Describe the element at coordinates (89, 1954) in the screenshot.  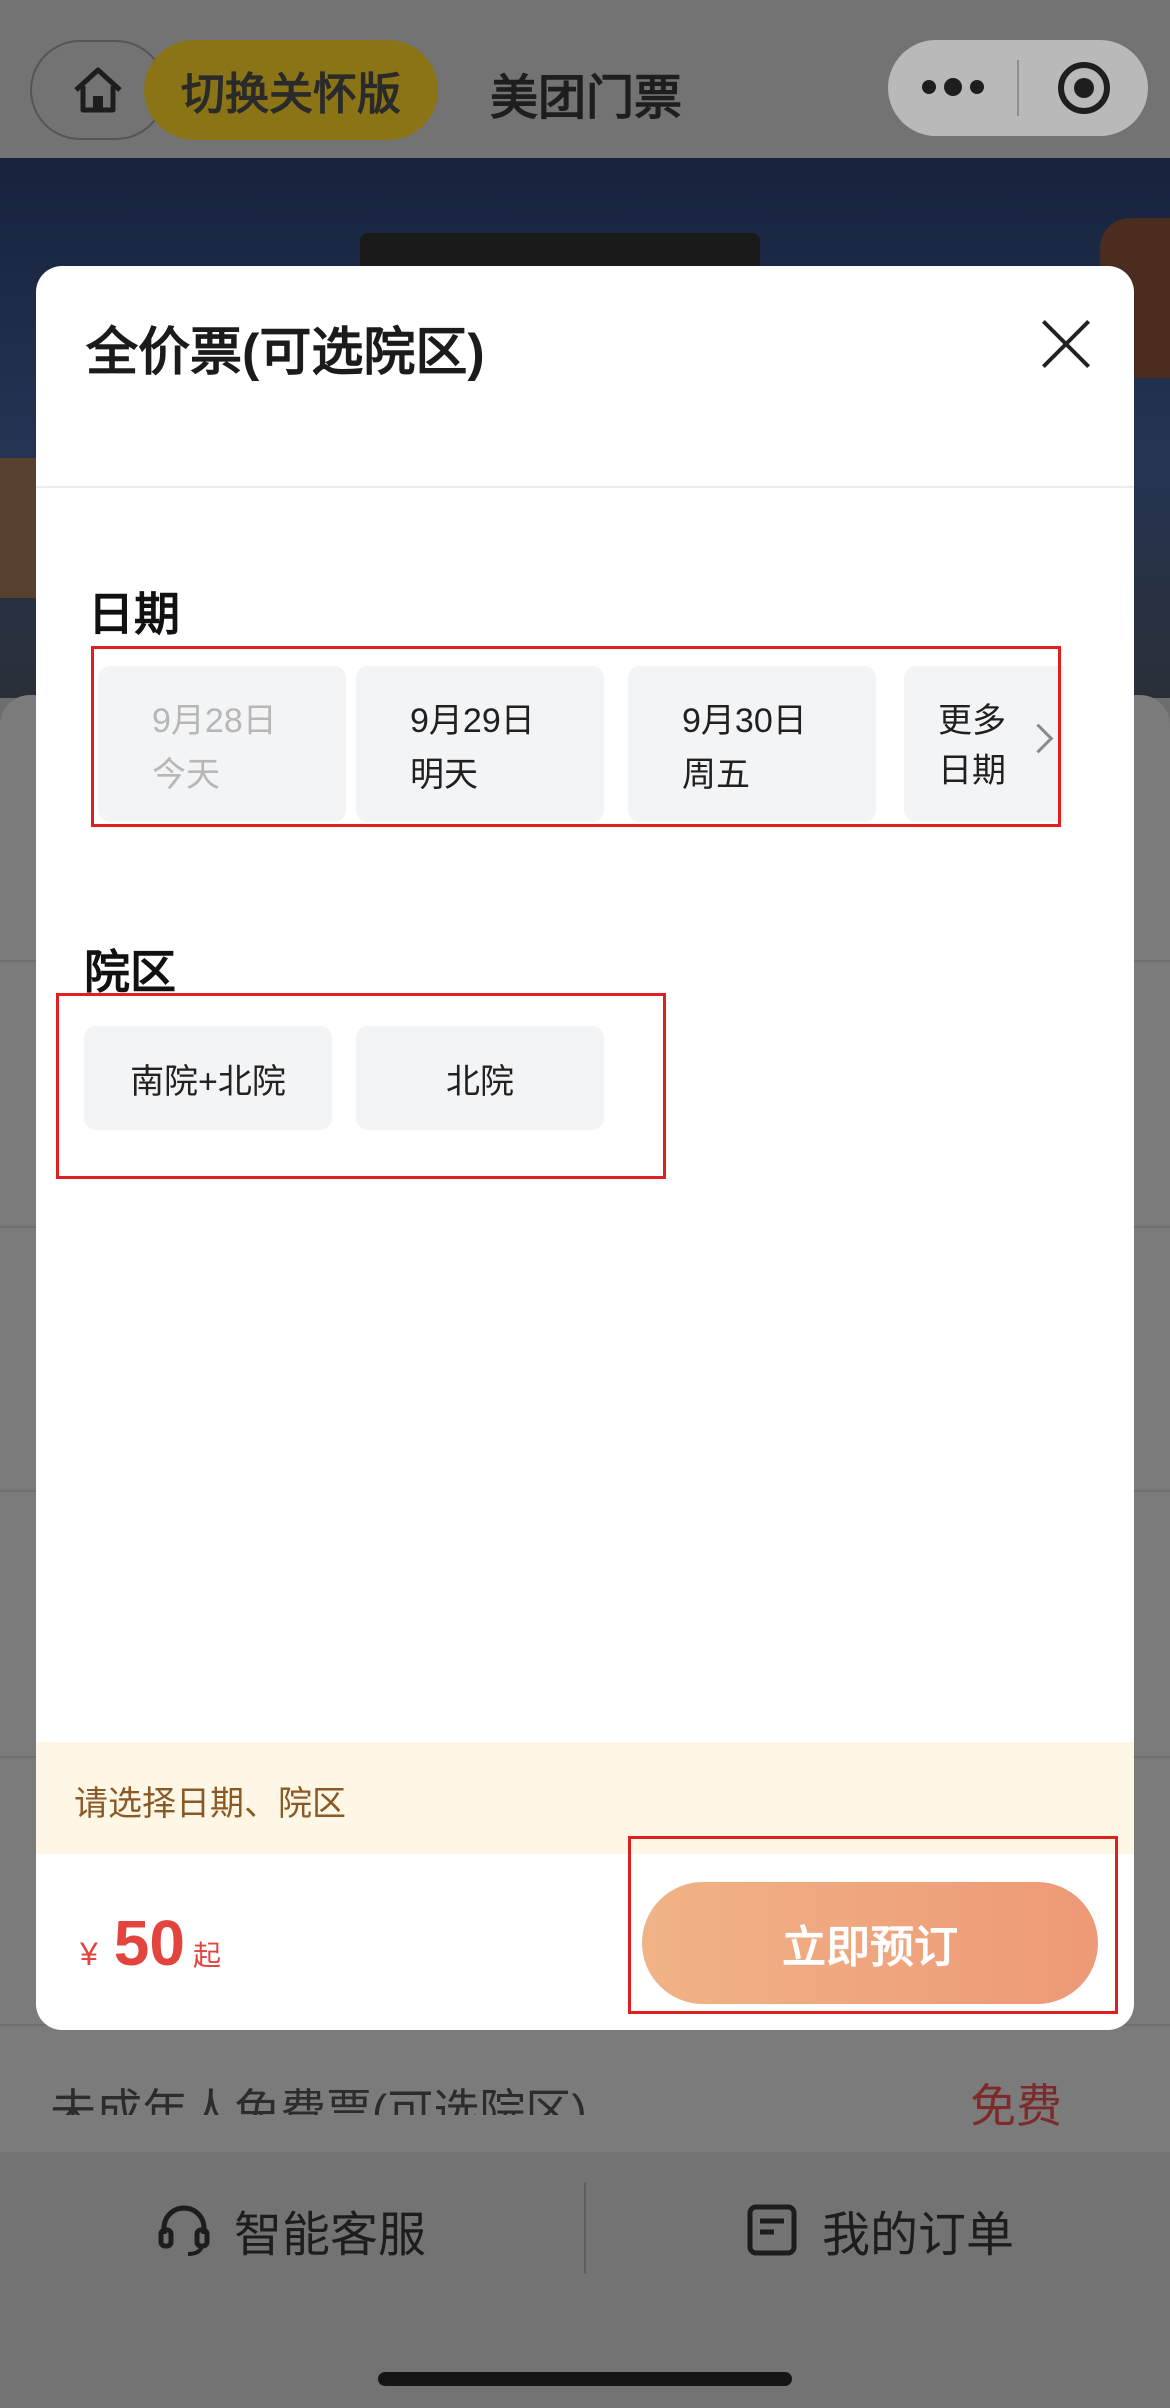
I see `price-currency: ¥` at that location.